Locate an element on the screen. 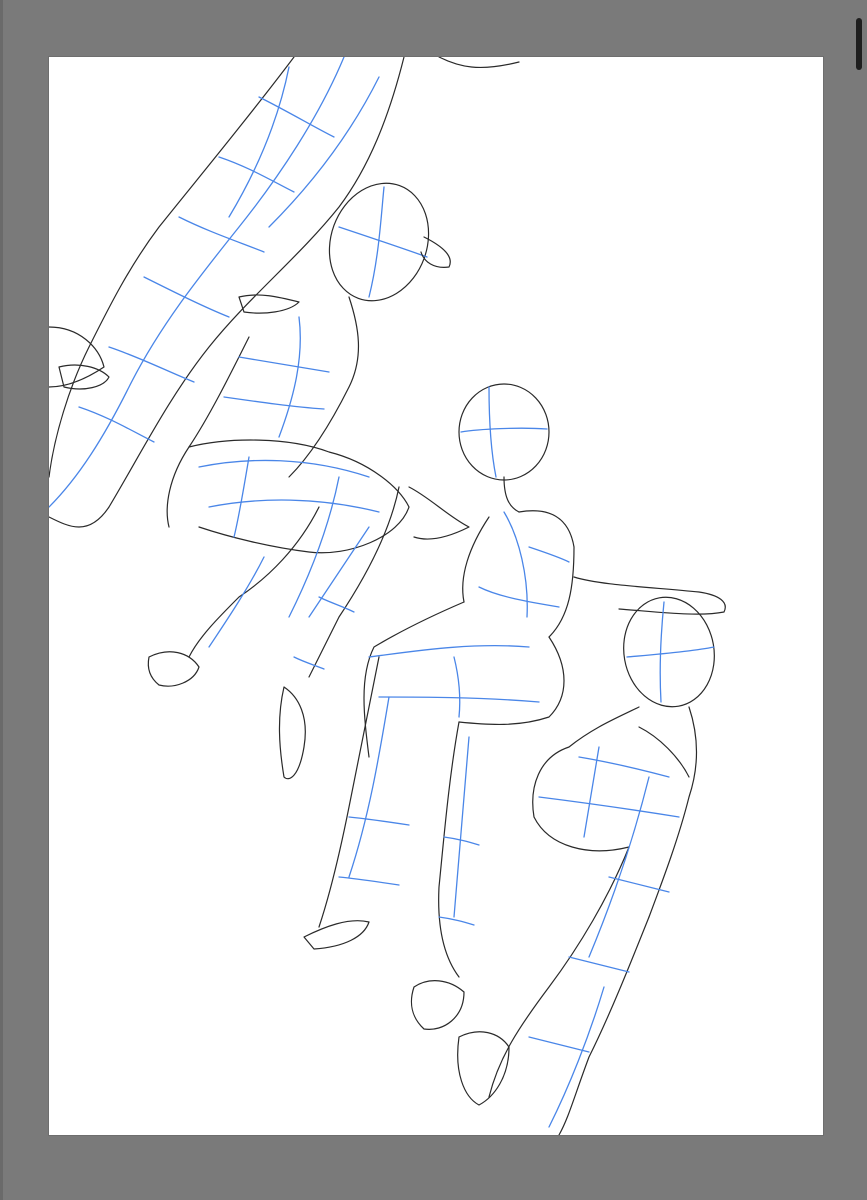 This screenshot has width=867, height=1200. vertical-scrollbar is located at coordinates (860, 600).